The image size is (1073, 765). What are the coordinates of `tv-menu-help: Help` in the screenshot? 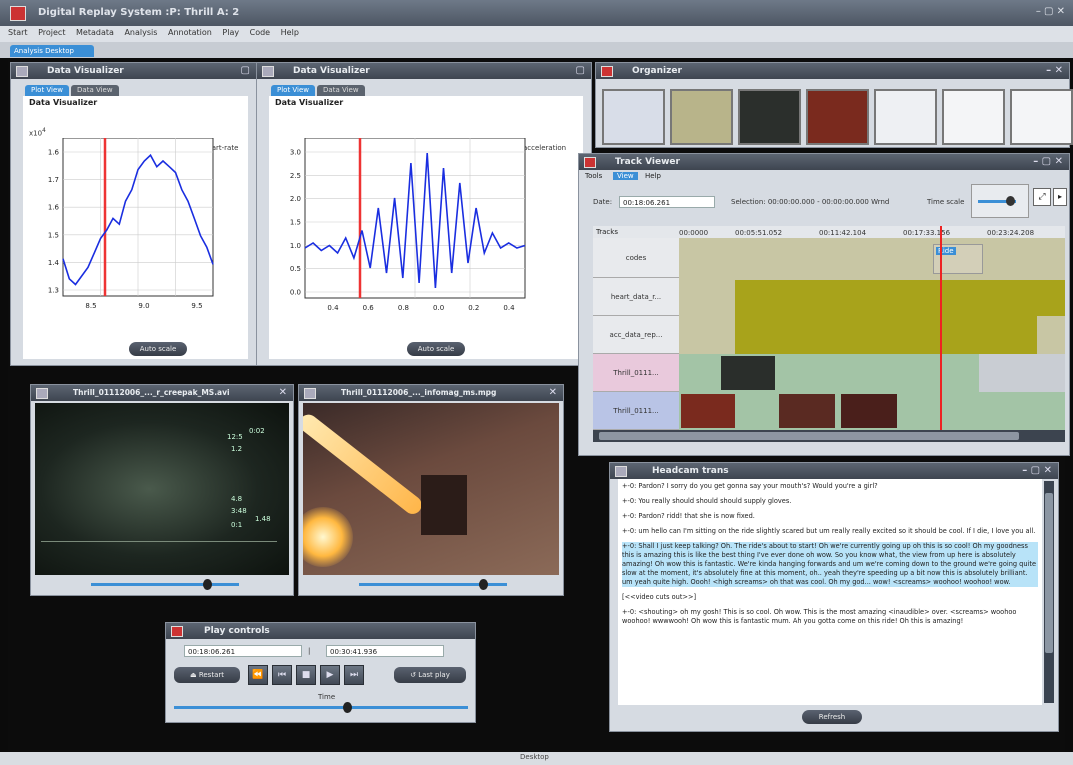 It's located at (653, 176).